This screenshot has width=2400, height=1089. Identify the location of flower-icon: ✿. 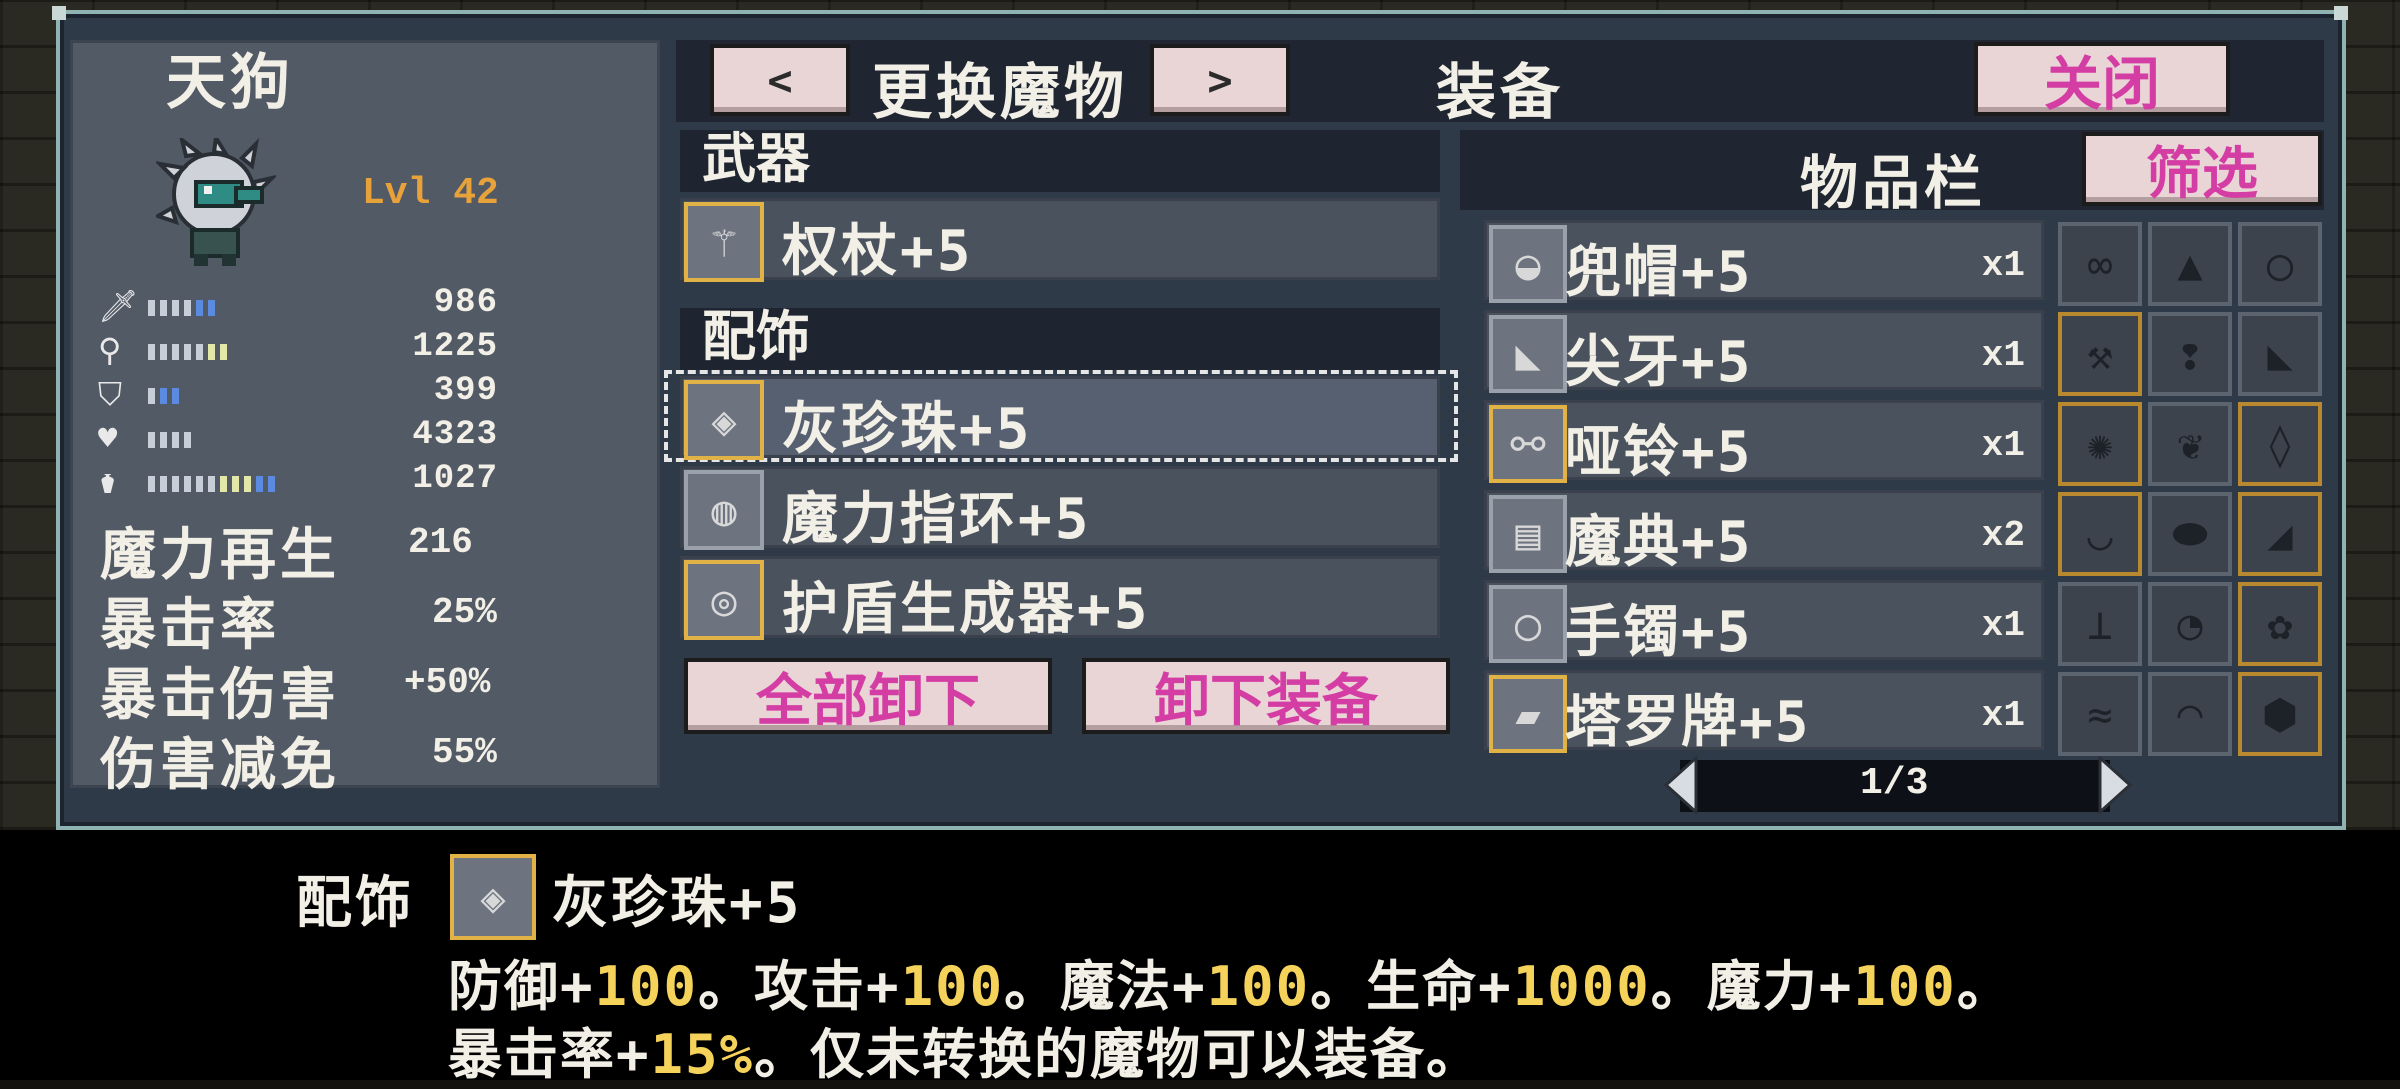
(2280, 624).